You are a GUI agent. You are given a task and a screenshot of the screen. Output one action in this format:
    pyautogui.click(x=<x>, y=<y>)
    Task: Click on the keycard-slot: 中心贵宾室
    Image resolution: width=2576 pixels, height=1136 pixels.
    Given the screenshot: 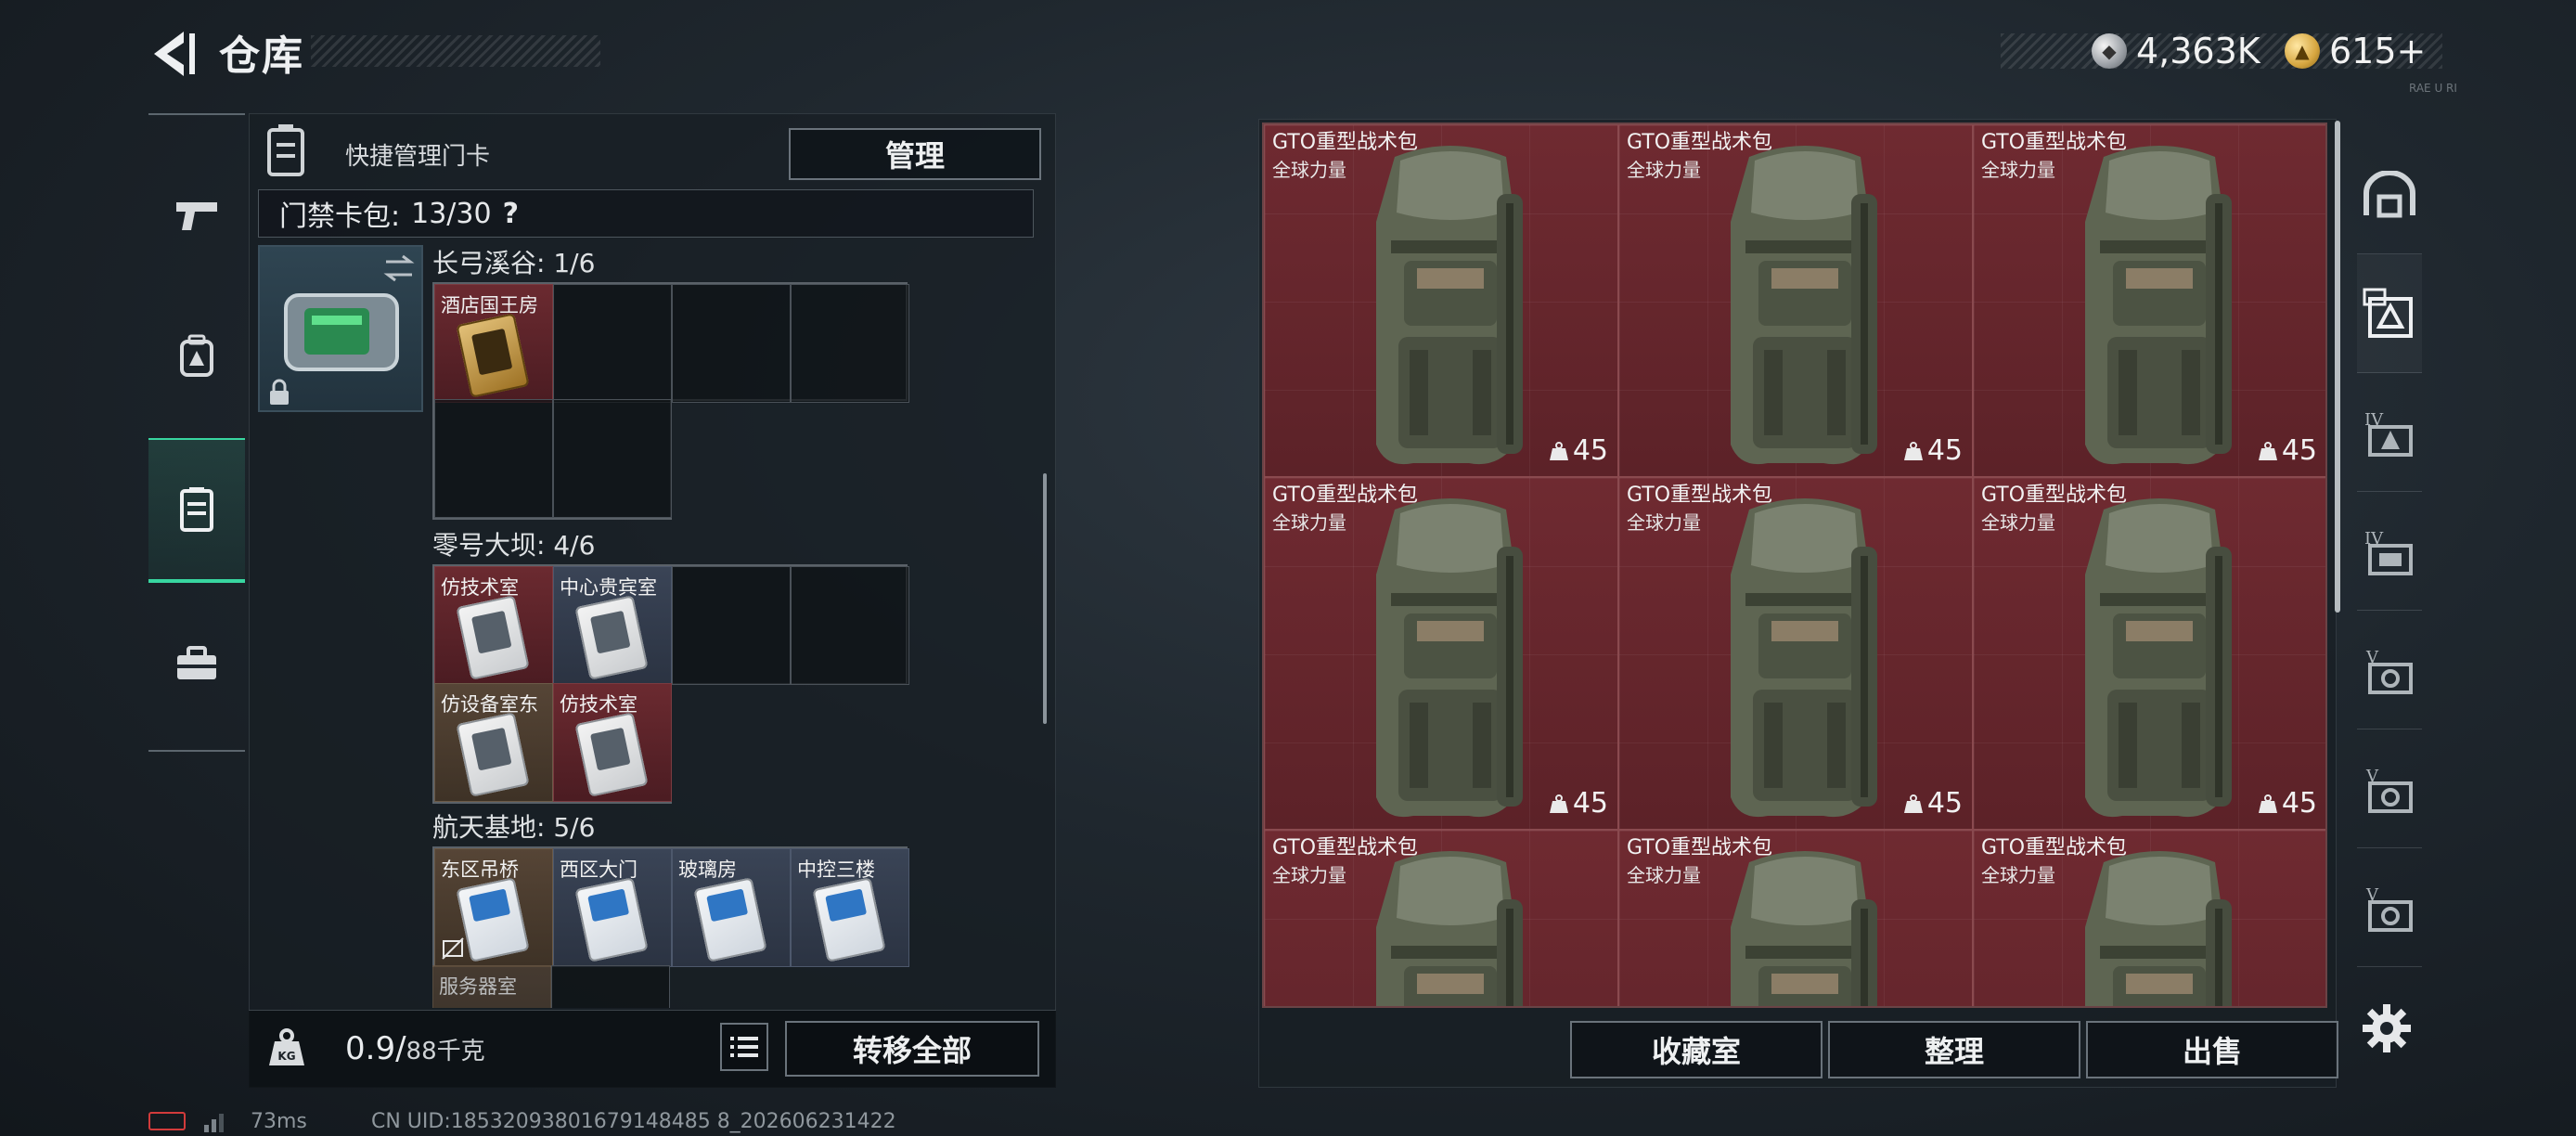 What is the action you would take?
    pyautogui.click(x=612, y=625)
    